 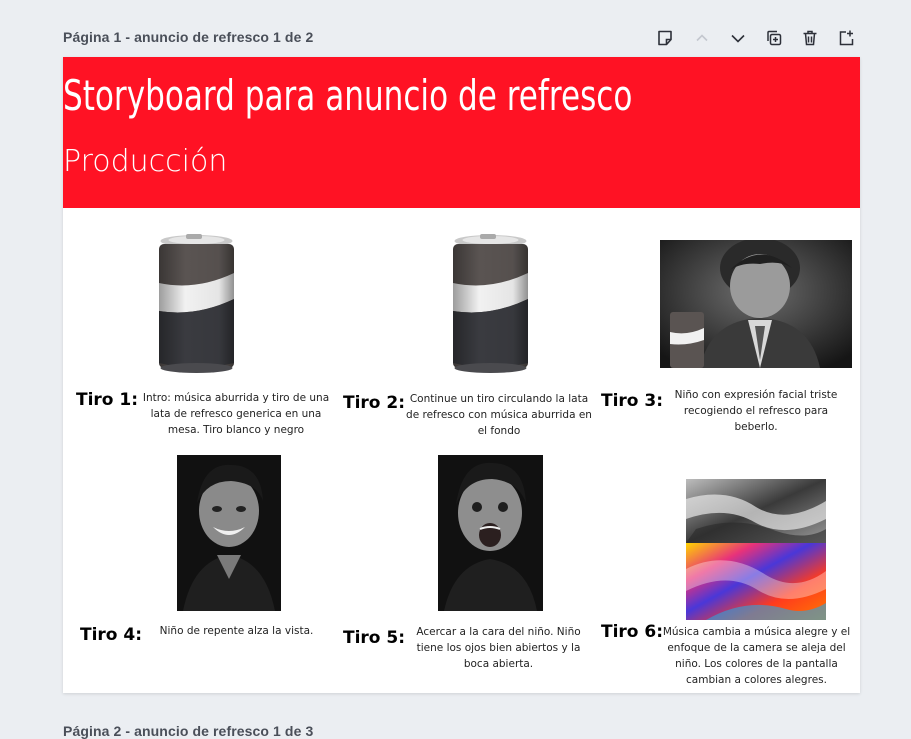 I want to click on shot-1-label: Tiro 1:, so click(x=107, y=400).